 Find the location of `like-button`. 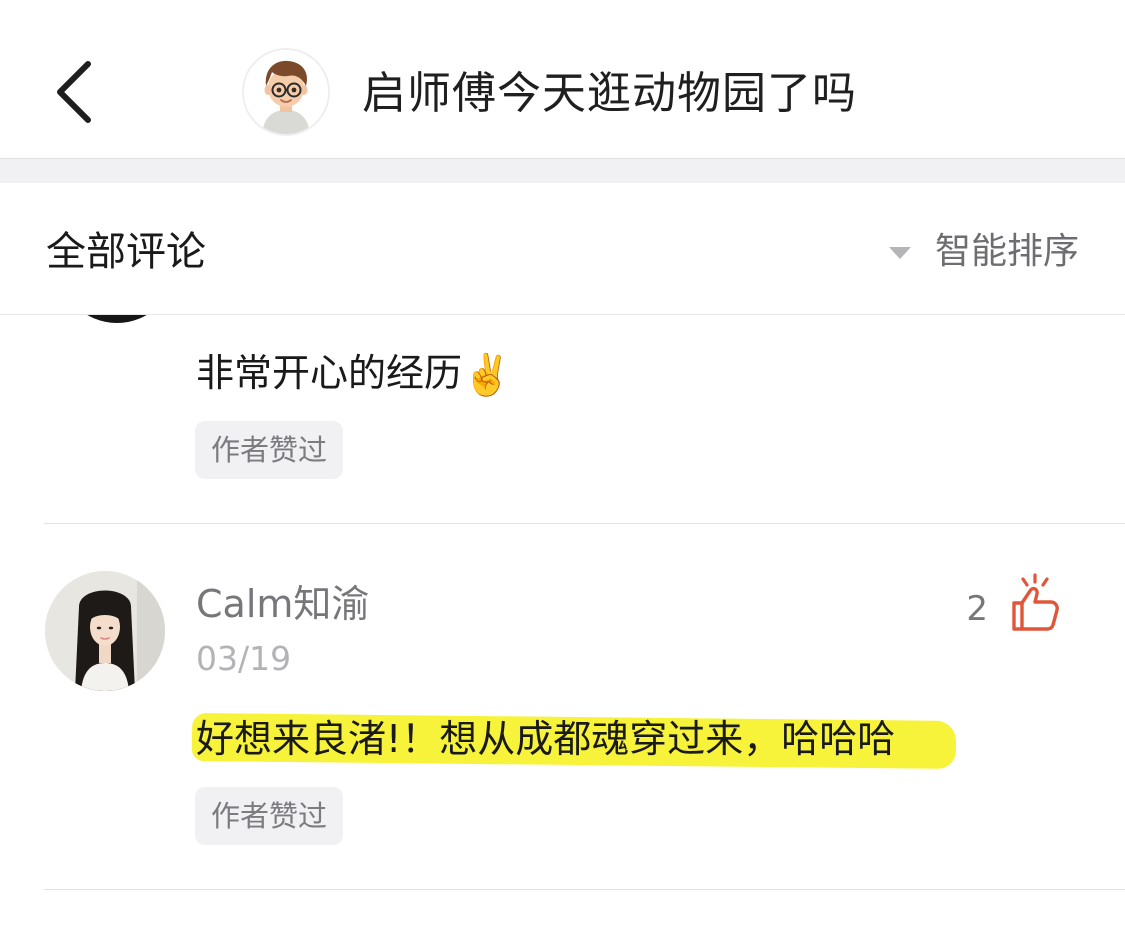

like-button is located at coordinates (1035, 603).